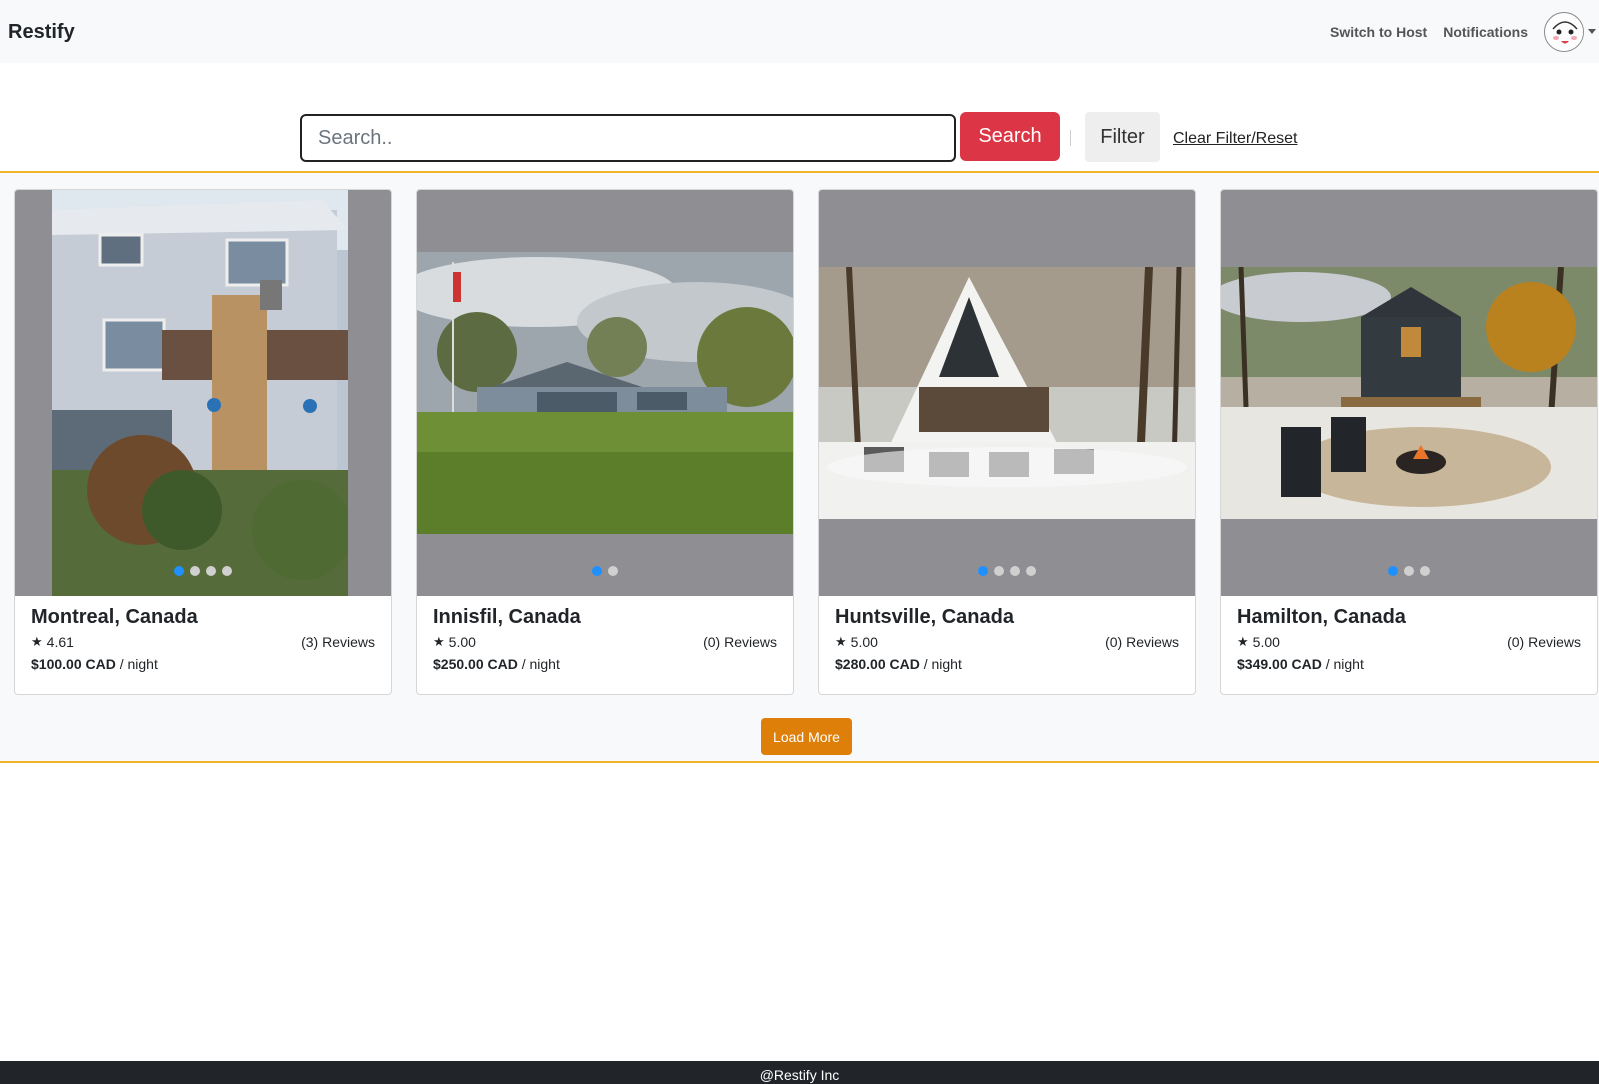  What do you see at coordinates (1007, 664) in the screenshot?
I see `listing-price: $280.00 CAD / night` at bounding box center [1007, 664].